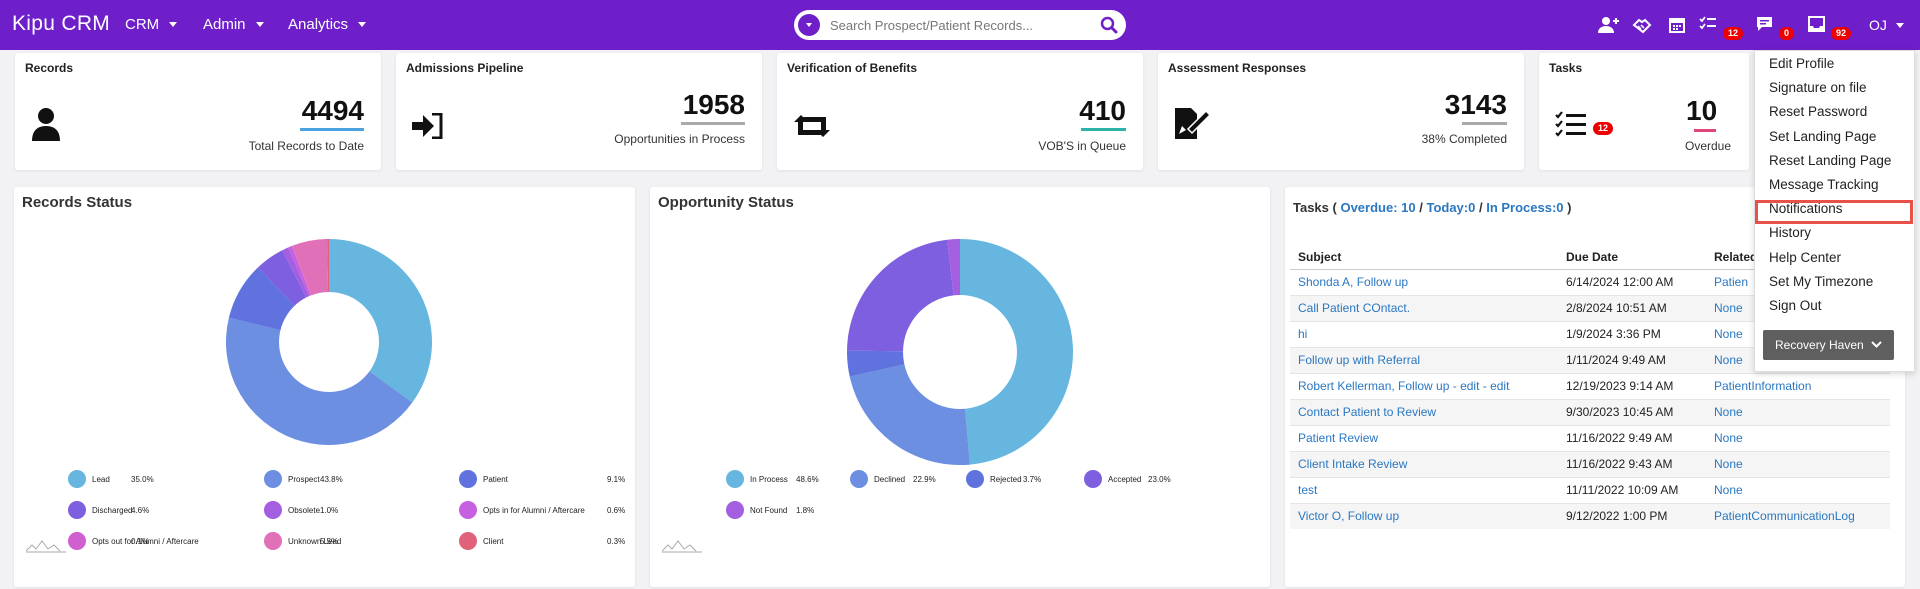  Describe the element at coordinates (1352, 464) in the screenshot. I see `task-subject-link: Client Intake Review` at that location.